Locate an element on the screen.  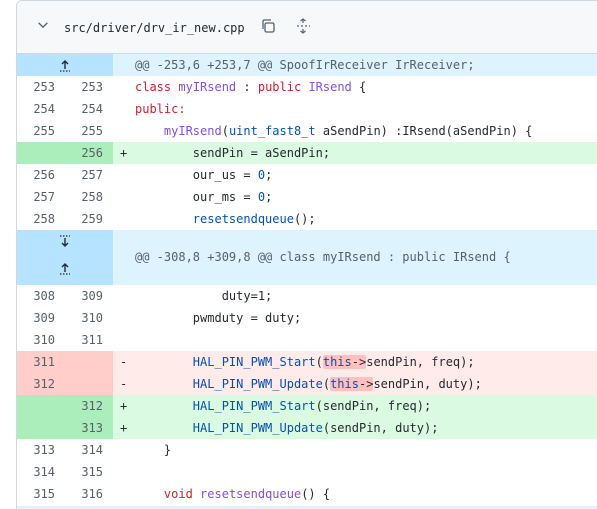
copy-icon is located at coordinates (268, 26).